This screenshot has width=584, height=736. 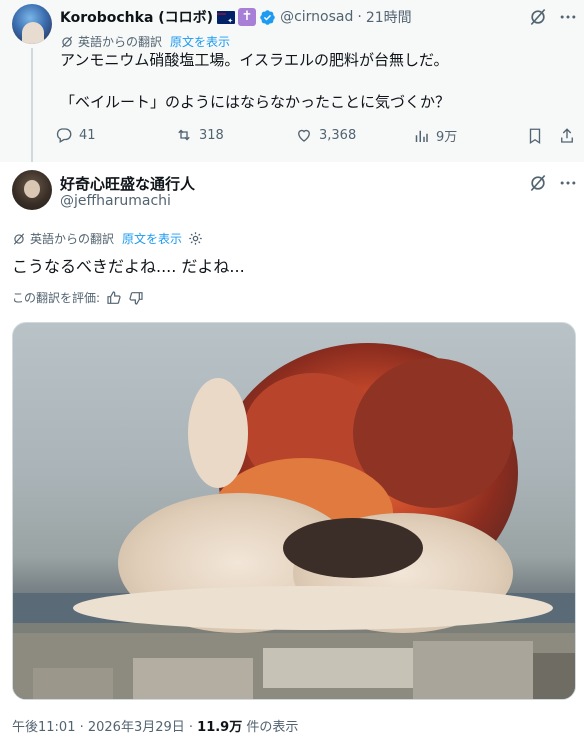 I want to click on thumbs-up-icon, so click(x=114, y=298).